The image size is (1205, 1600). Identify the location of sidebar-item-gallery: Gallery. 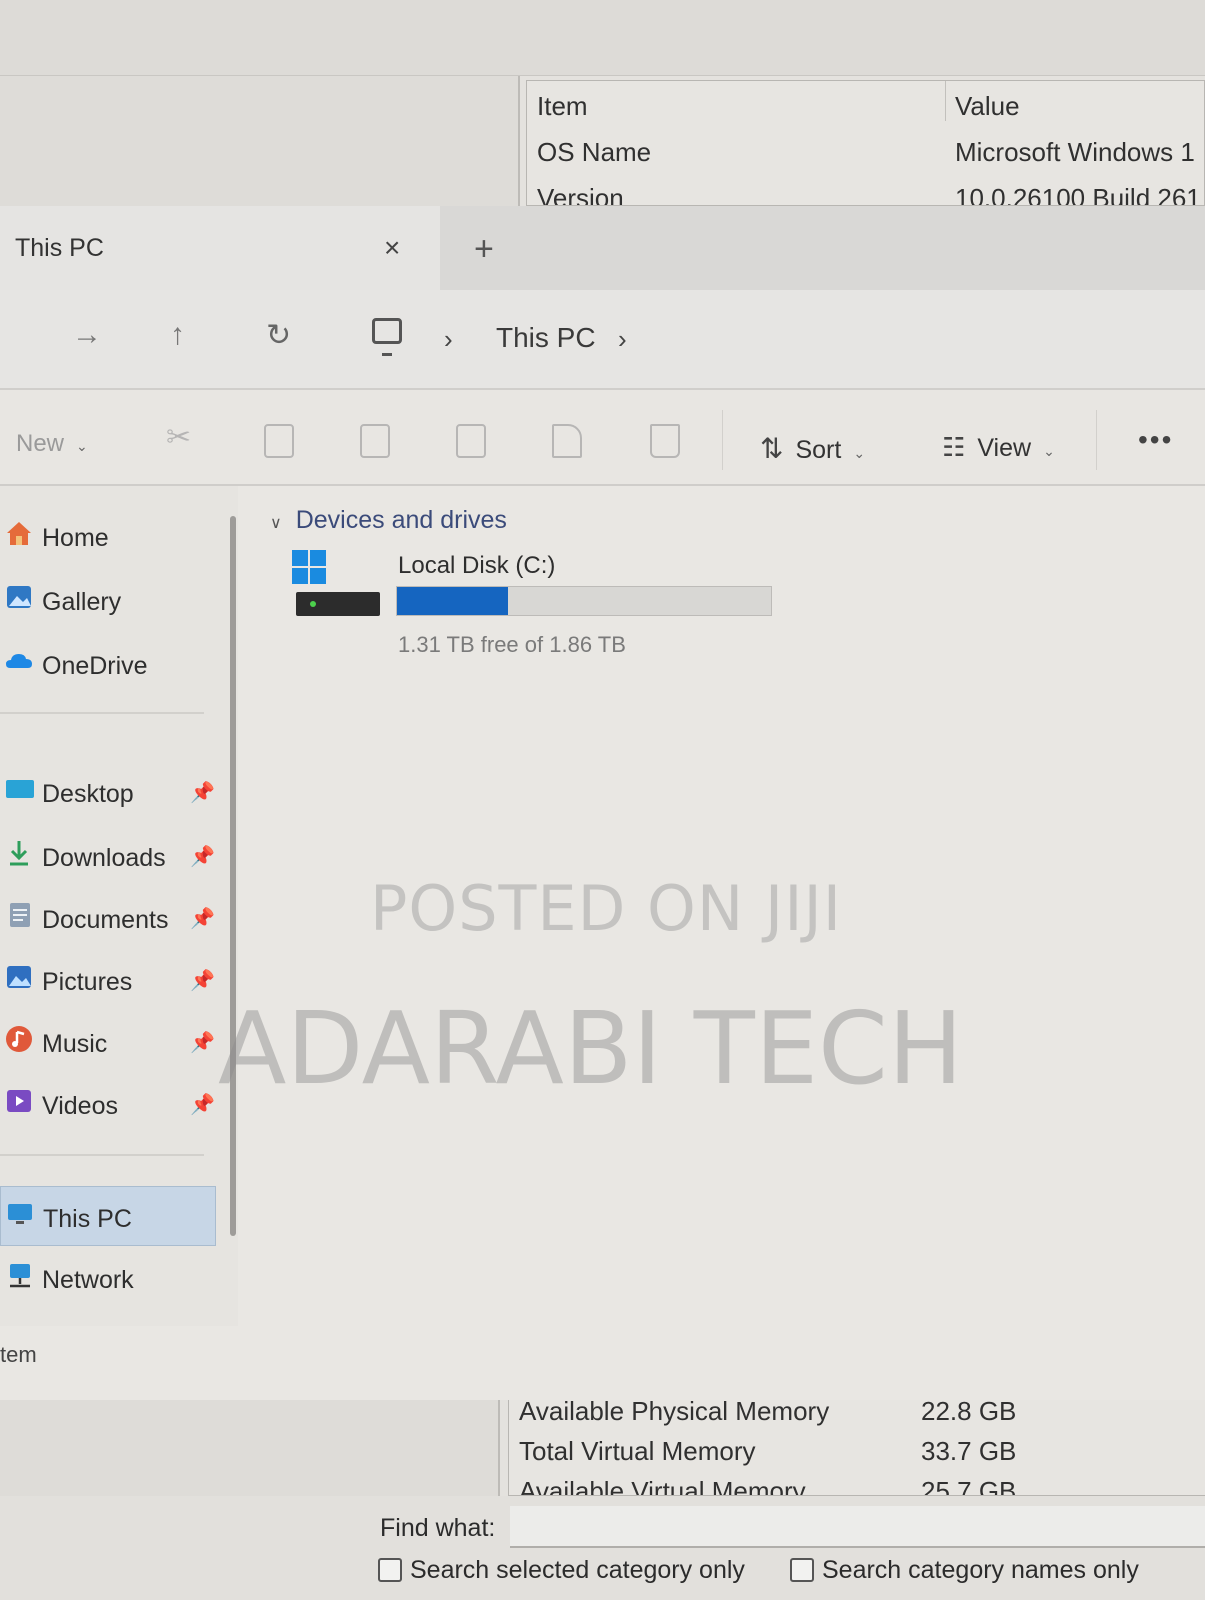
(108, 600).